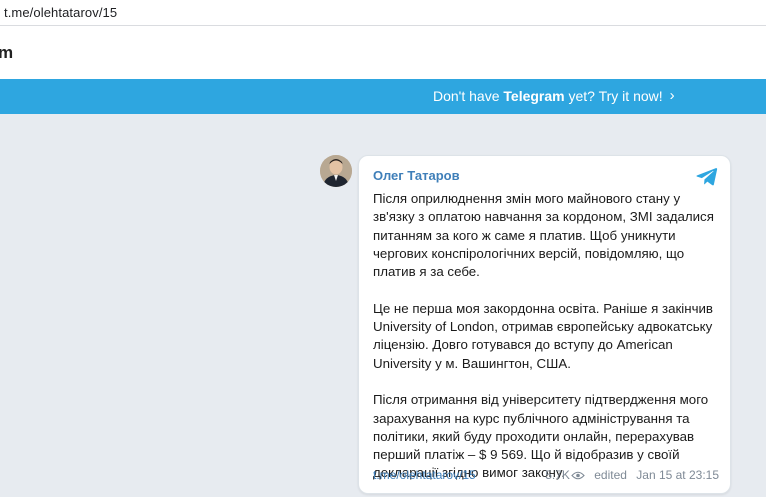 Image resolution: width=766 pixels, height=497 pixels. Describe the element at coordinates (383, 52) in the screenshot. I see `page-header: m` at that location.